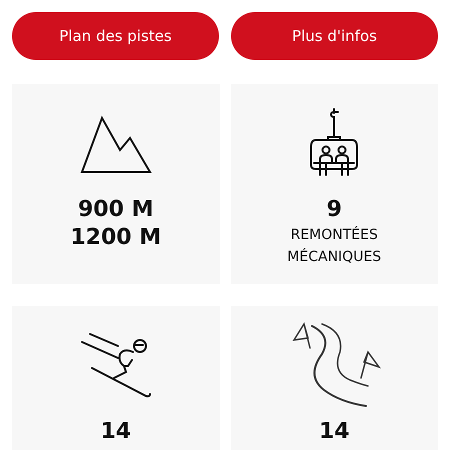 The image size is (450, 450). I want to click on stat-value: 9, so click(334, 210).